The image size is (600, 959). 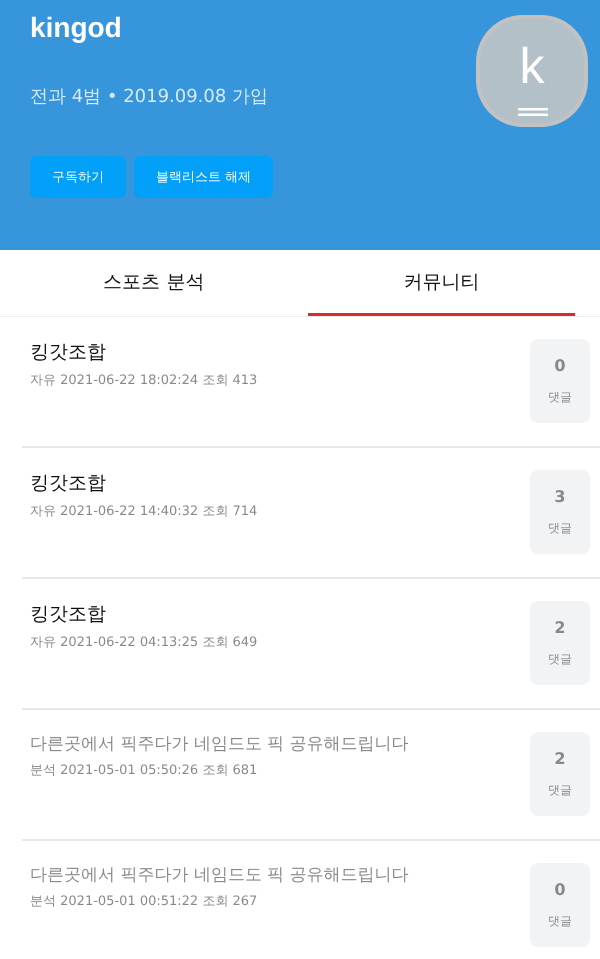 What do you see at coordinates (150, 96) in the screenshot?
I see `profile-stats: 전과 4범 • 2019.09.08 가입` at bounding box center [150, 96].